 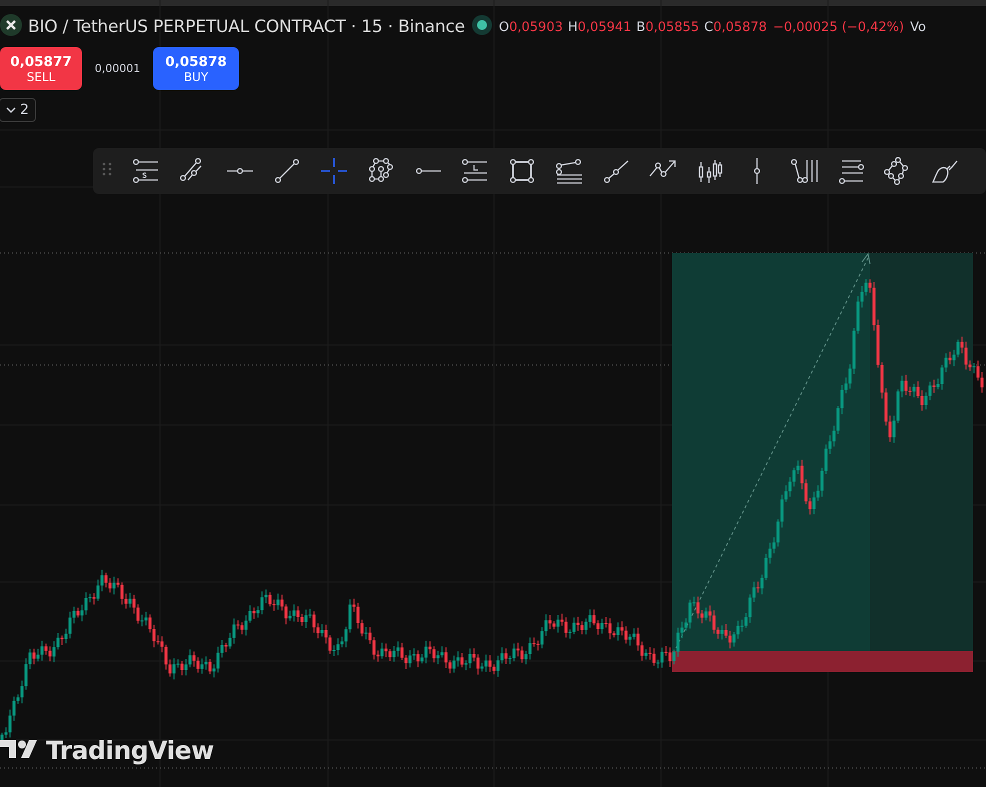 I want to click on fib-lines-icon, so click(x=569, y=171).